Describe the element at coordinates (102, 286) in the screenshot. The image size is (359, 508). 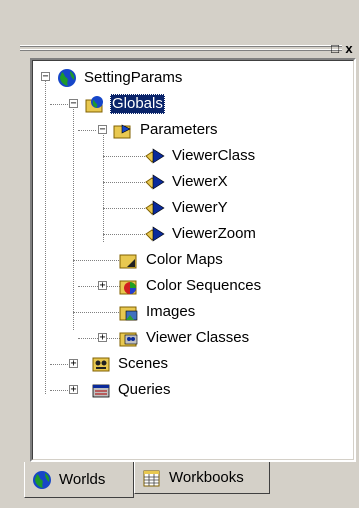
I see `expand-color-sequences-toggle: +` at that location.